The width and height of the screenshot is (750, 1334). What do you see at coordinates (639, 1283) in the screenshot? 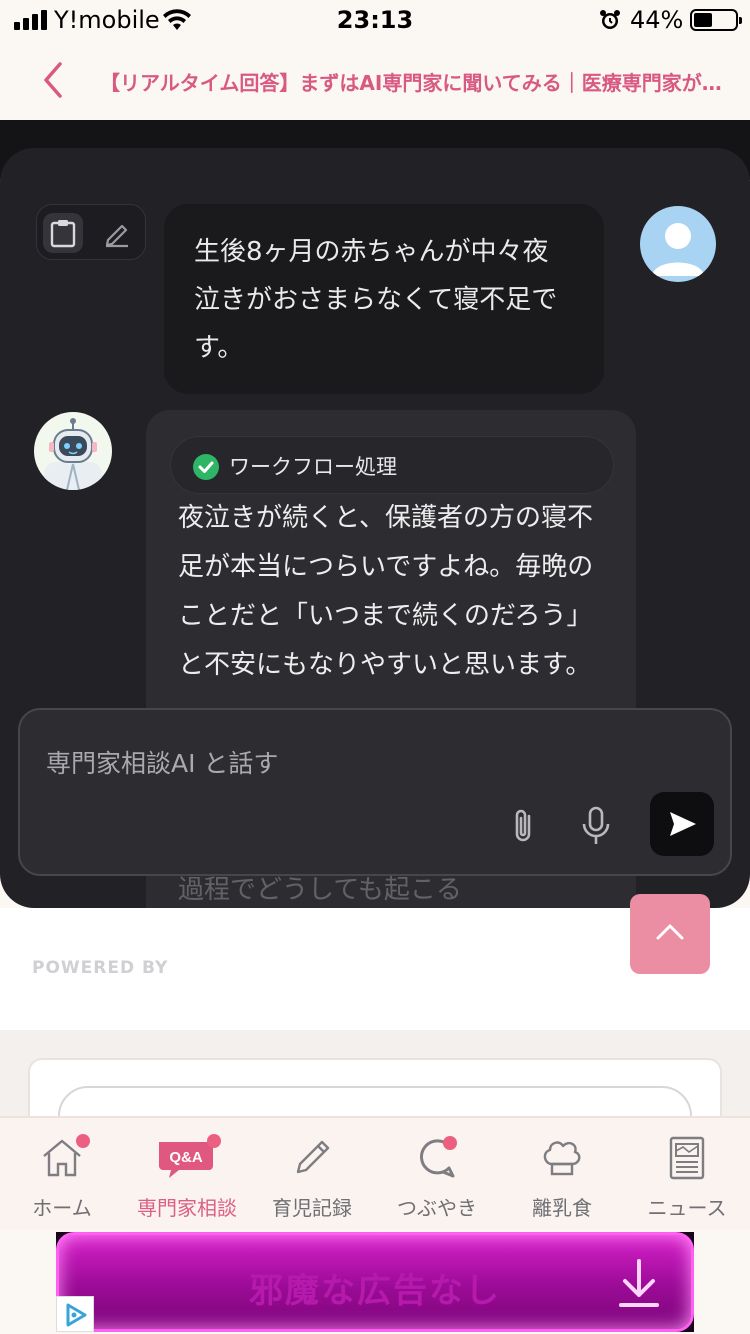
I see `download-arrow-icon` at bounding box center [639, 1283].